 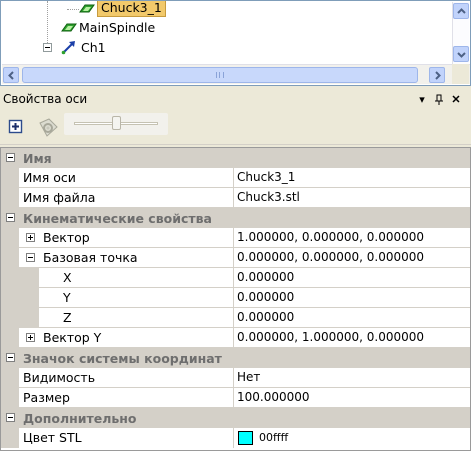 I want to click on property-row: Вектор 1.000000, 0.000000, 0.000000, so click(x=235, y=238).